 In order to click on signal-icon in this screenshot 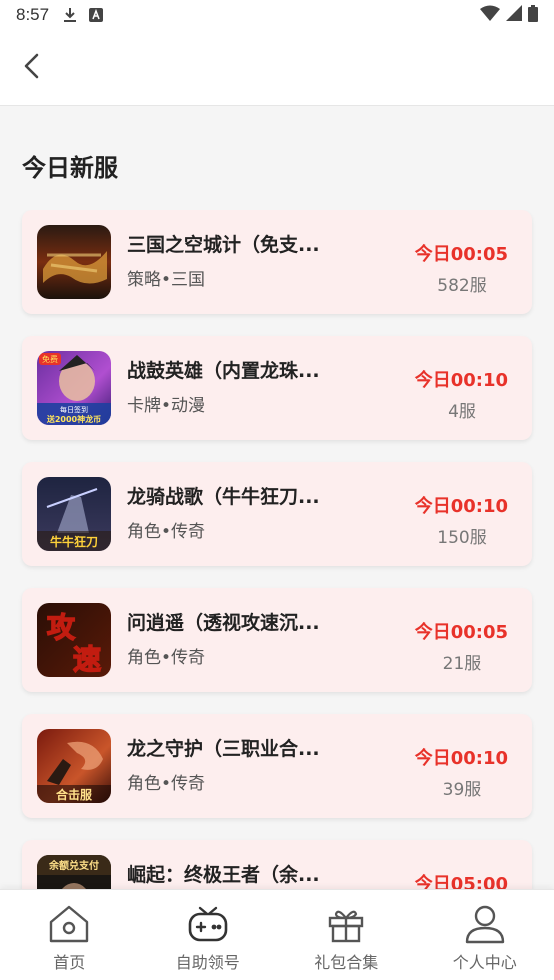, I will do `click(514, 15)`.